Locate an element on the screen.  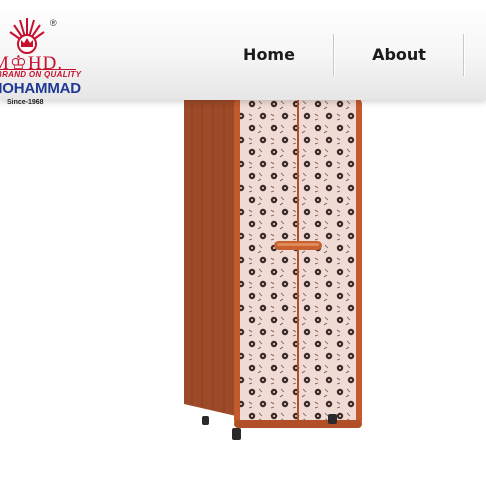
nav-home: Home is located at coordinates (269, 55).